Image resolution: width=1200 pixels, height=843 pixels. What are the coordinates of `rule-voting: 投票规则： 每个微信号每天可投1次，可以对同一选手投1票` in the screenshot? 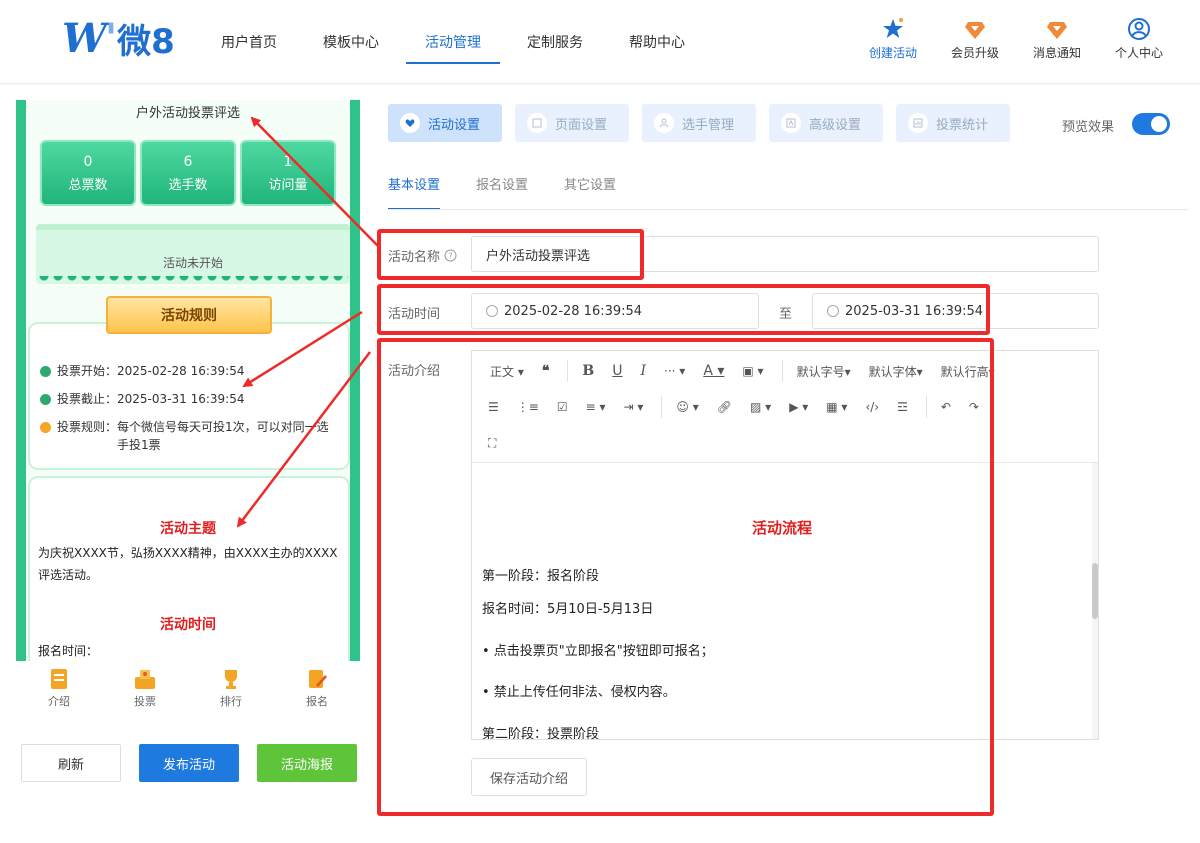 It's located at (188, 436).